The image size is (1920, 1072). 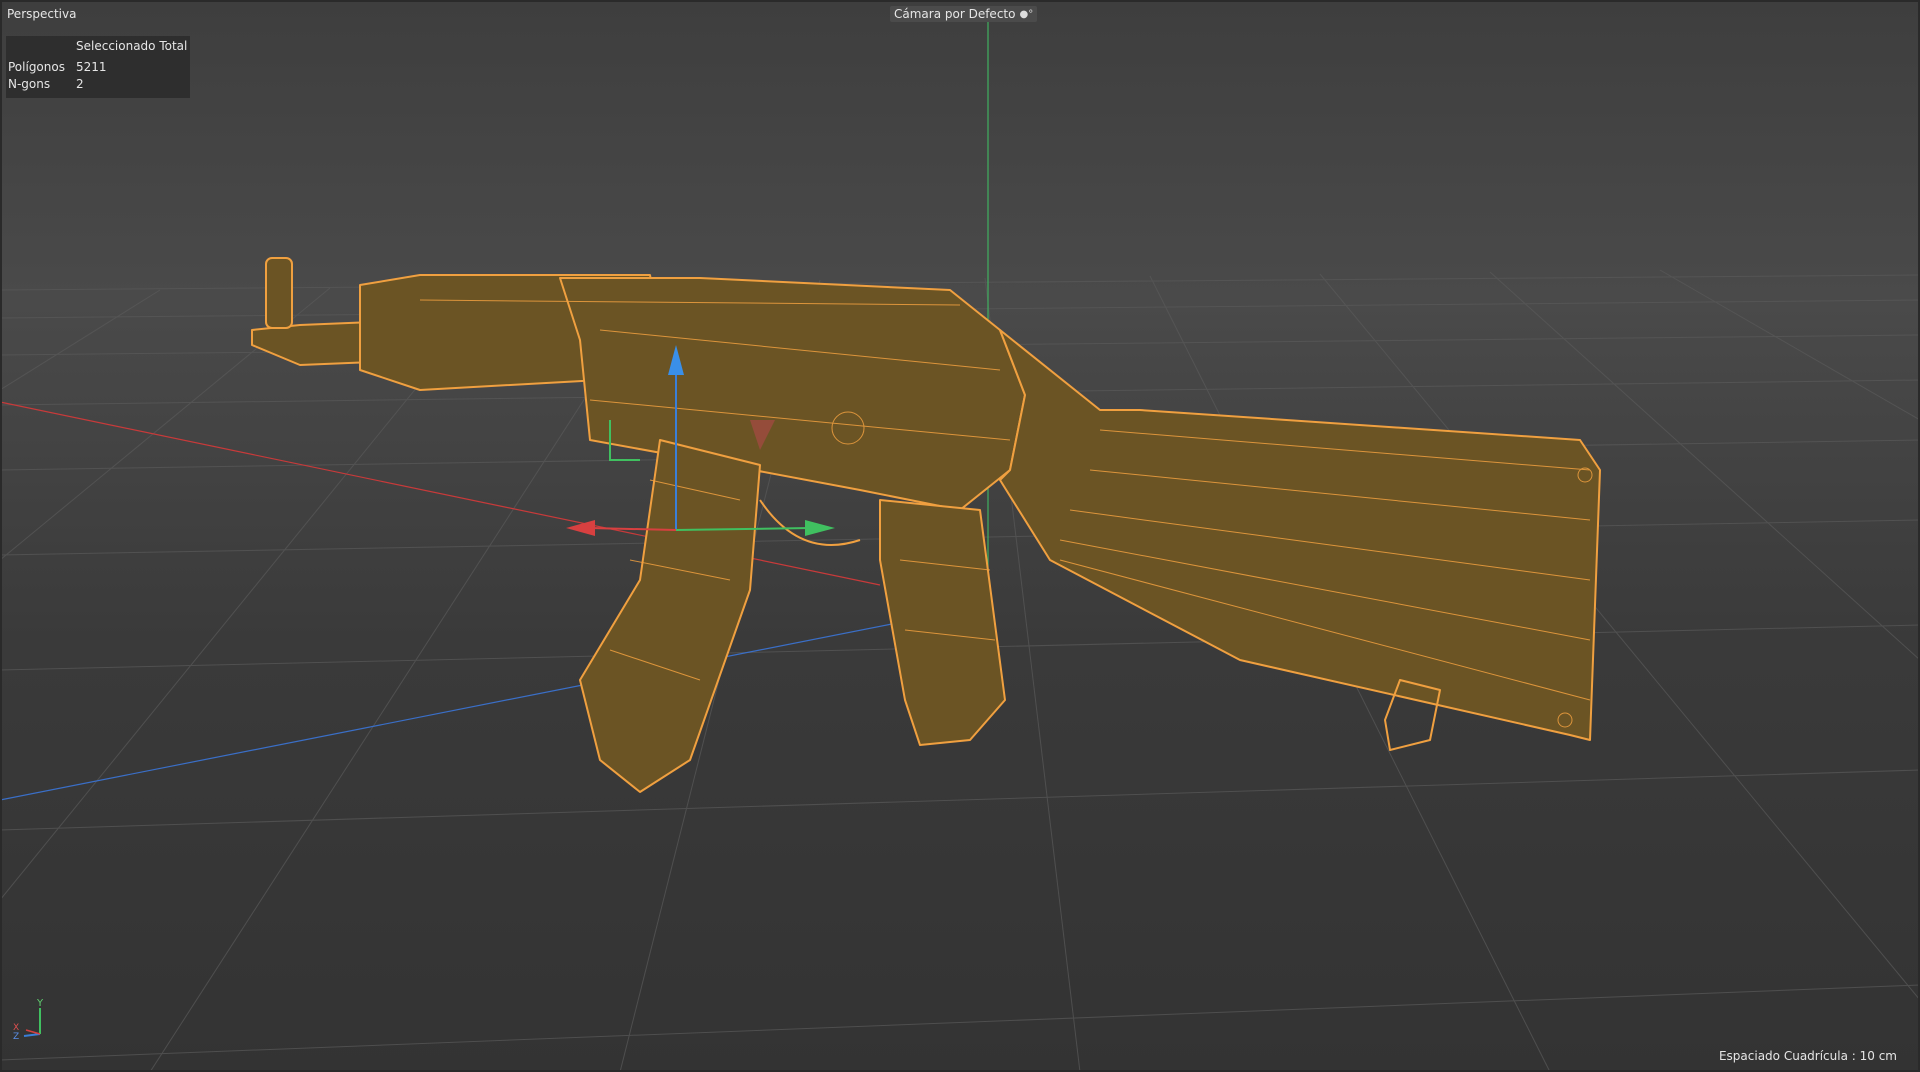 I want to click on stats-label-ngons: N-gons, so click(x=29, y=84).